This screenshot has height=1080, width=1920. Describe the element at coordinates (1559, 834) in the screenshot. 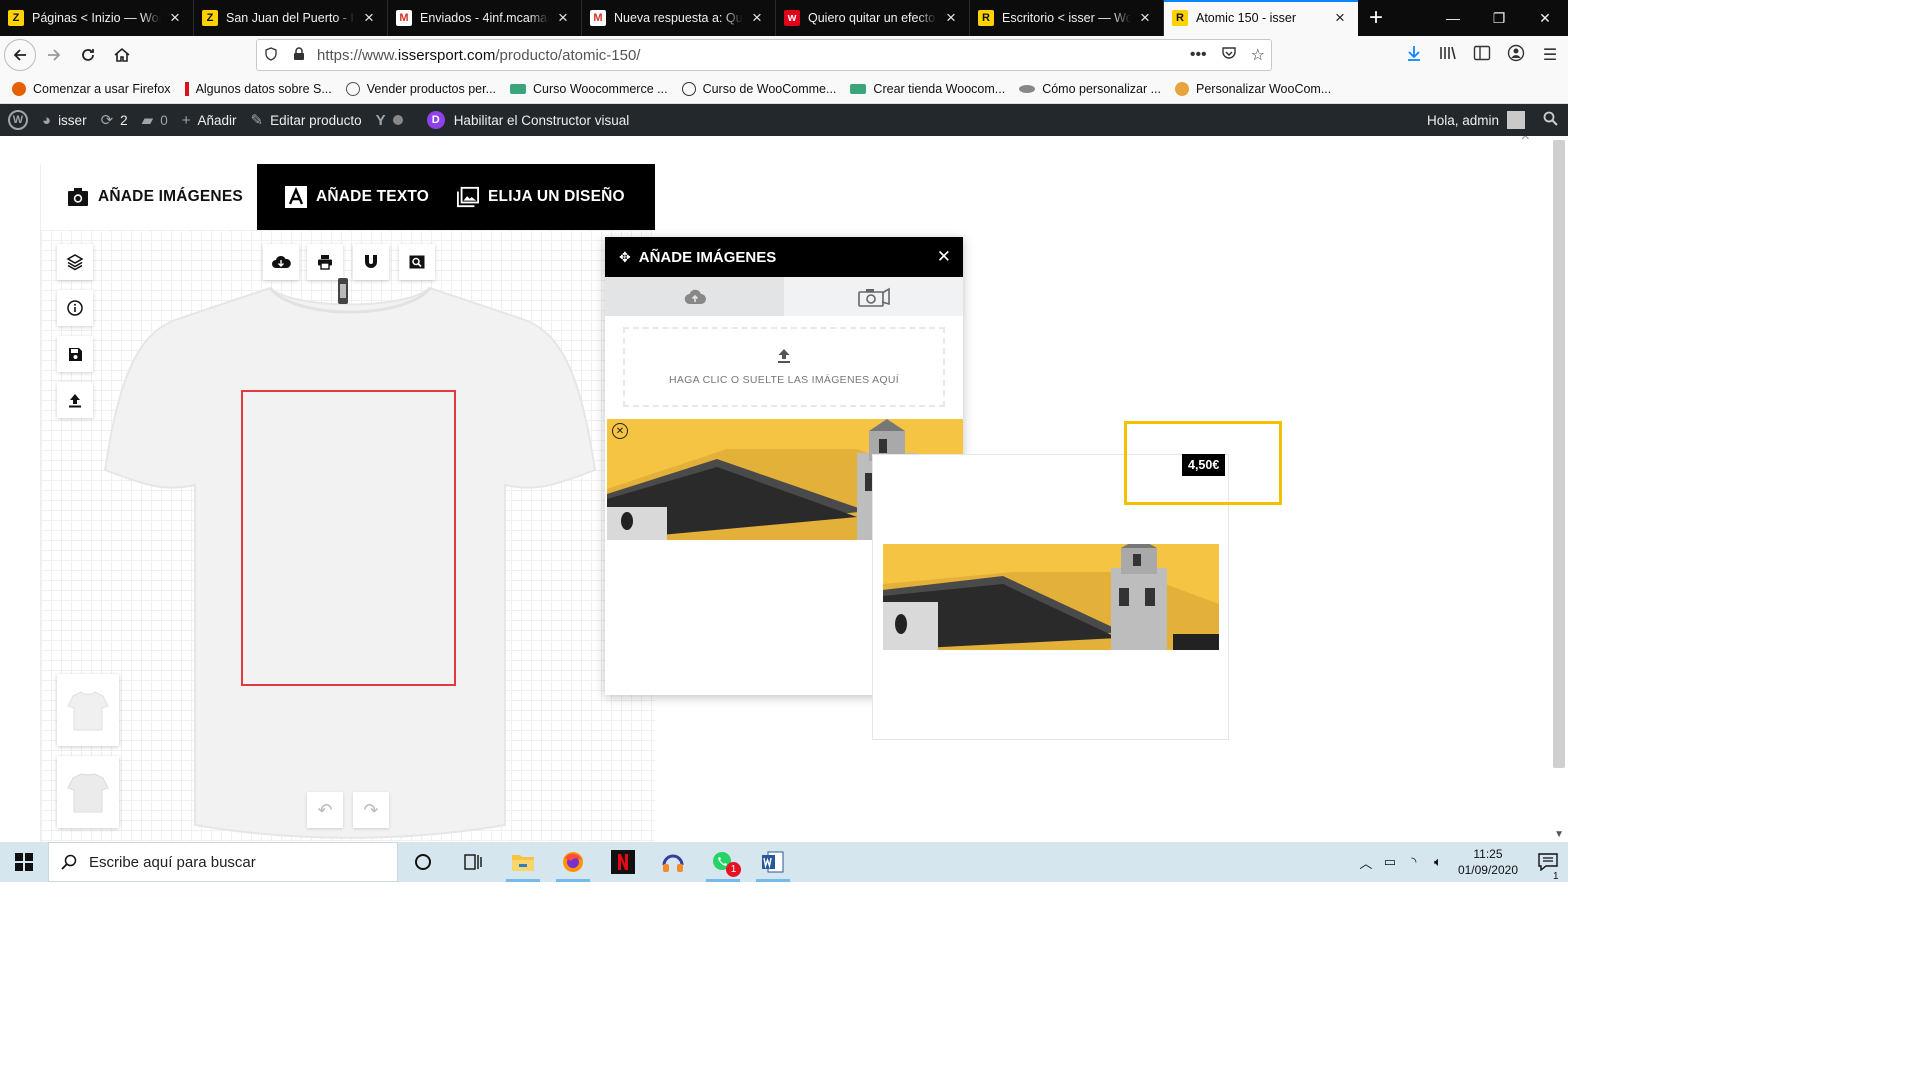

I see `chevron-down-icon: ▼` at that location.